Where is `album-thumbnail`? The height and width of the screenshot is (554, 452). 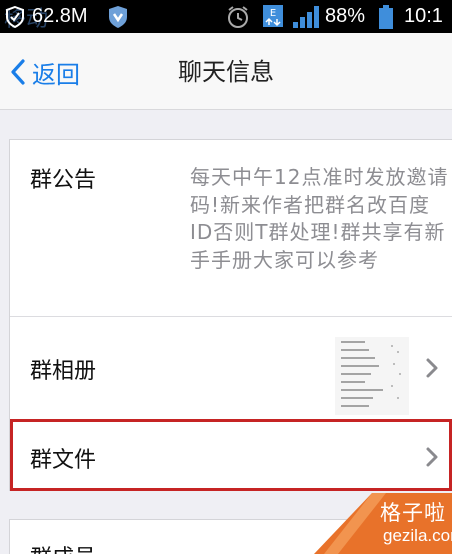 album-thumbnail is located at coordinates (372, 376).